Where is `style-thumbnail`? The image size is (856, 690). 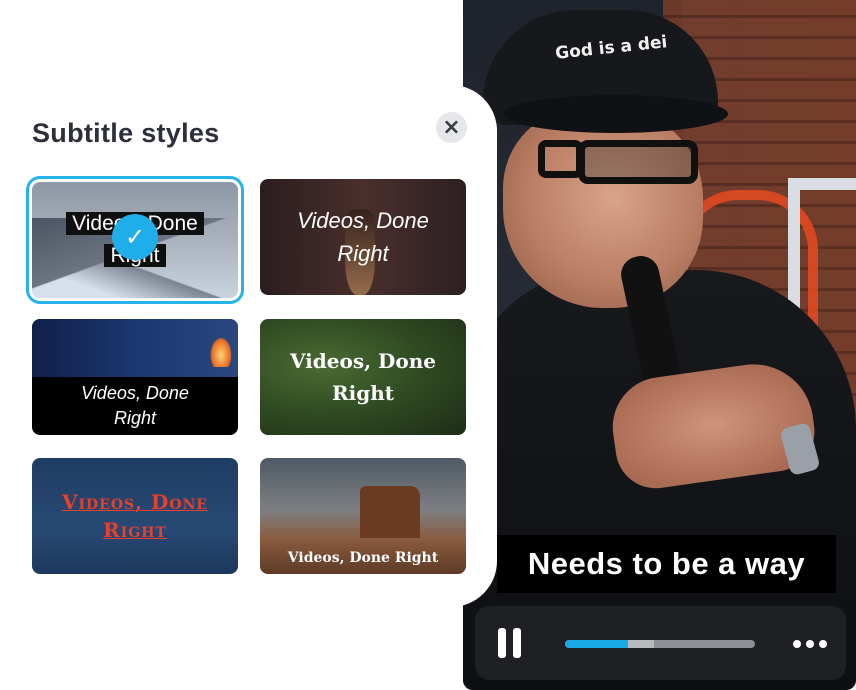 style-thumbnail is located at coordinates (135, 348).